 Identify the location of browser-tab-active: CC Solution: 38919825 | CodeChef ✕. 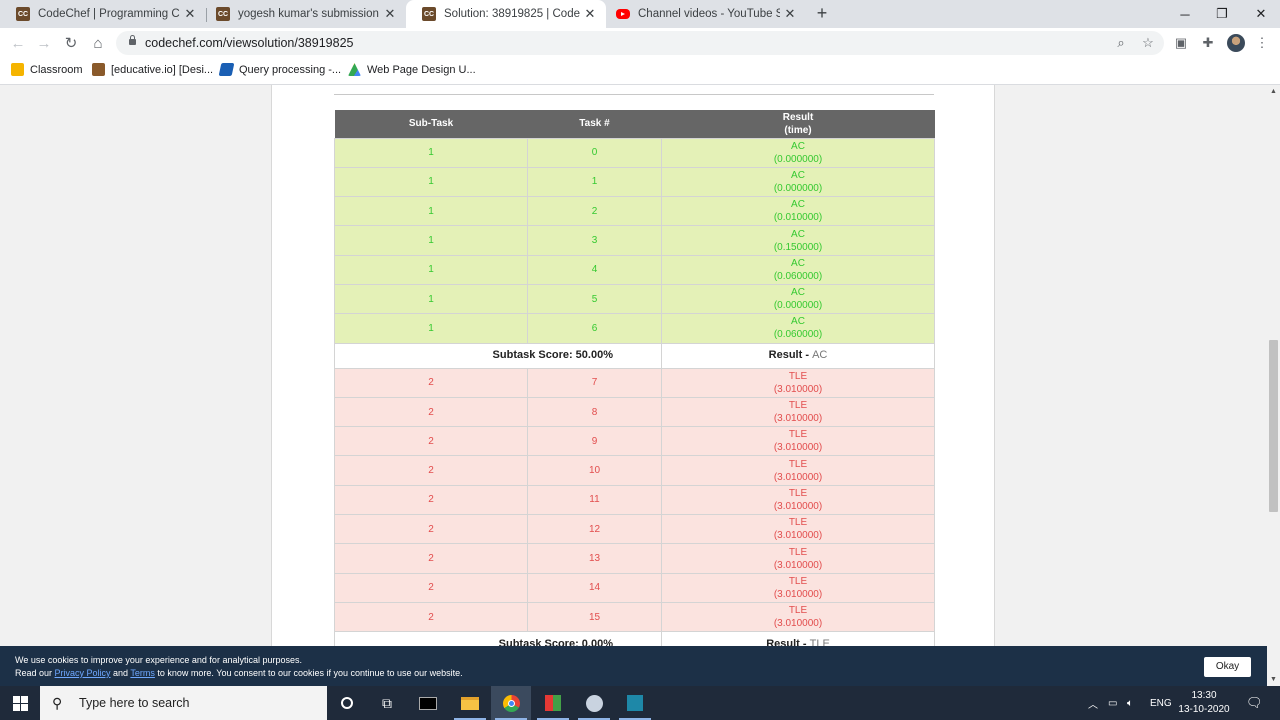
(506, 14).